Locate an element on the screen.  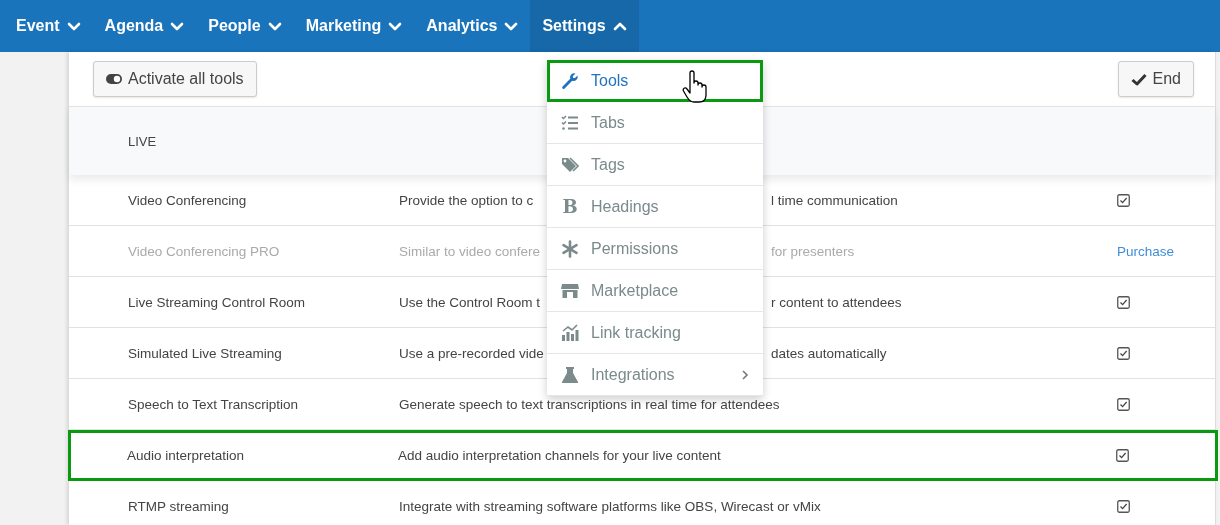
tool-description: Integrate with streaming software platforms like OBS, Wirecast or vMix is located at coordinates (610, 506).